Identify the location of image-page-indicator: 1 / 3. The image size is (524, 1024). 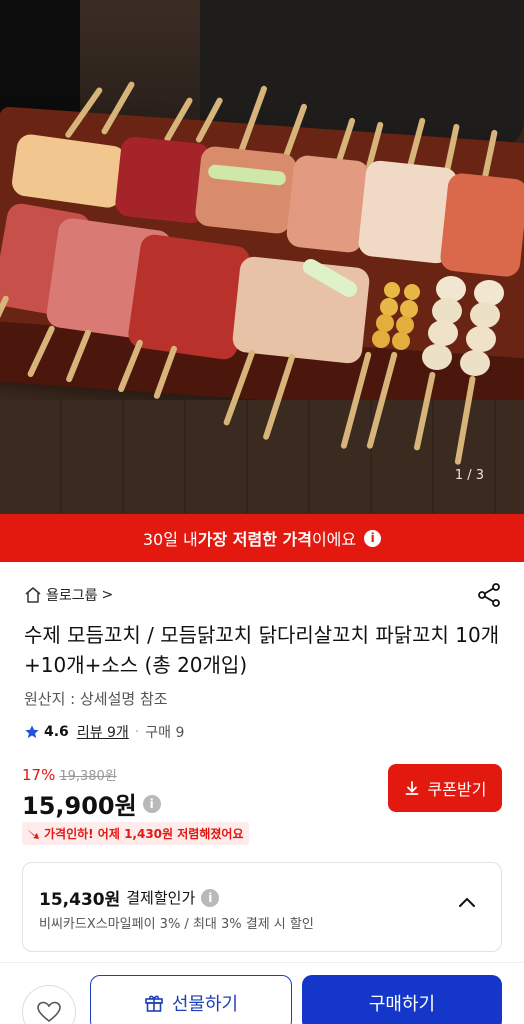
(469, 475).